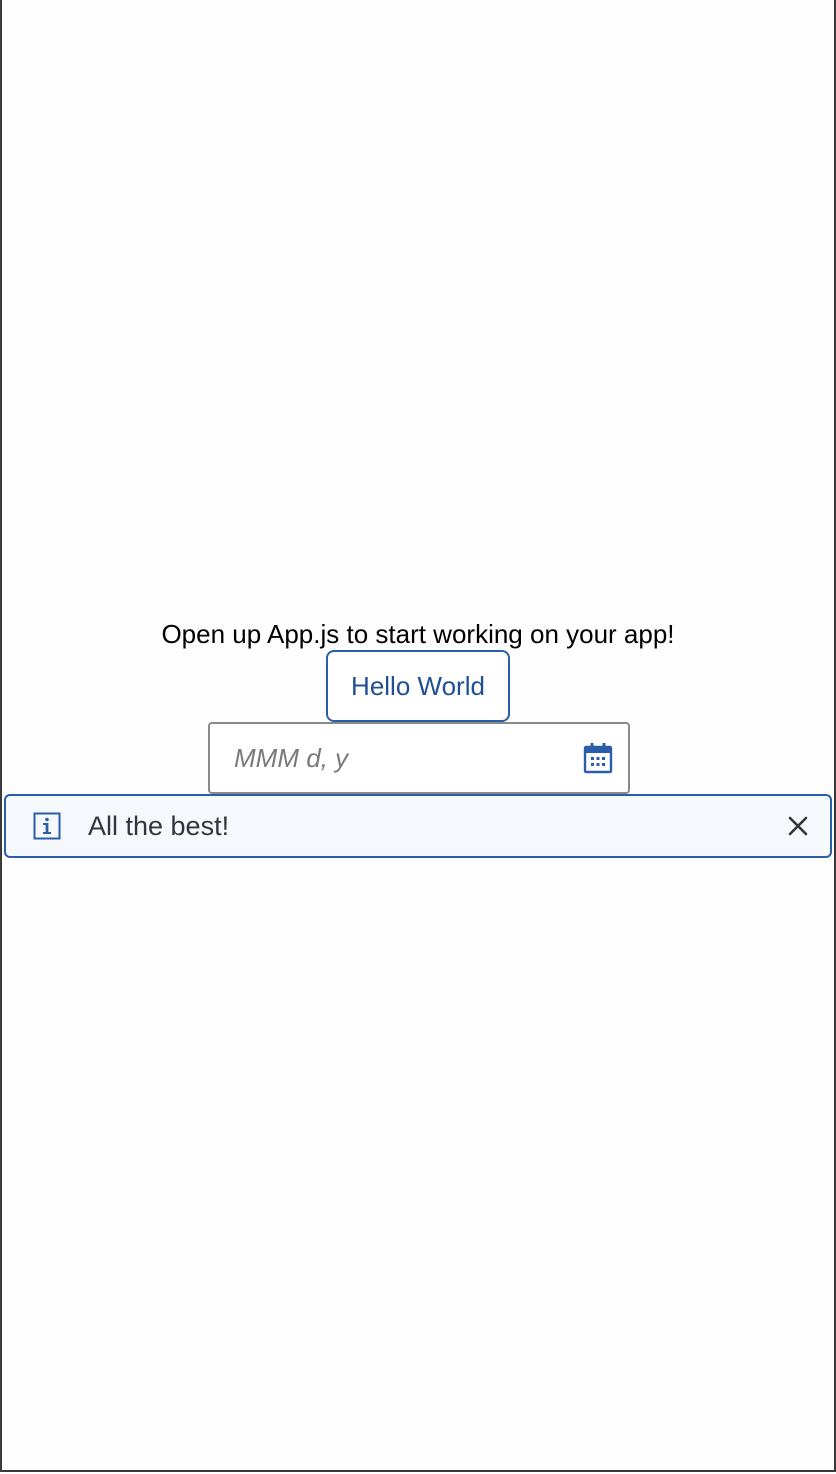 Image resolution: width=836 pixels, height=1474 pixels. I want to click on information-icon, so click(47, 826).